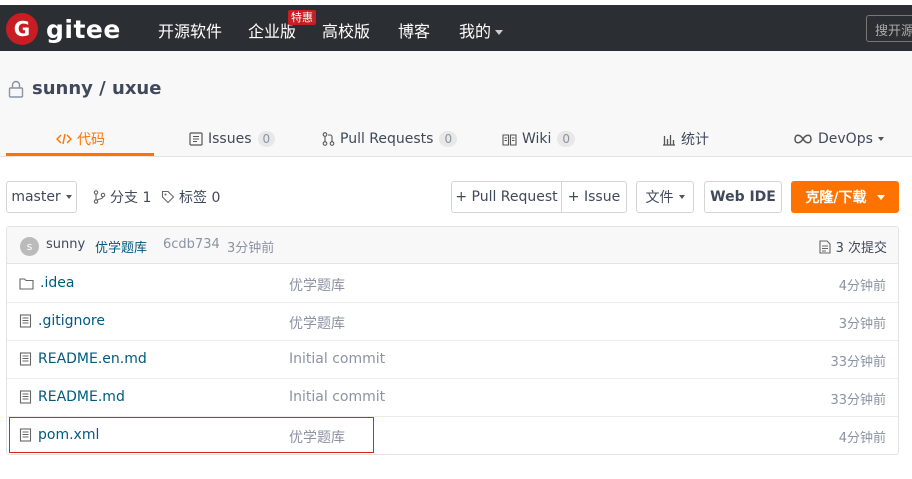 The width and height of the screenshot is (912, 479). Describe the element at coordinates (200, 198) in the screenshot. I see `tags-label: 标签 0` at that location.